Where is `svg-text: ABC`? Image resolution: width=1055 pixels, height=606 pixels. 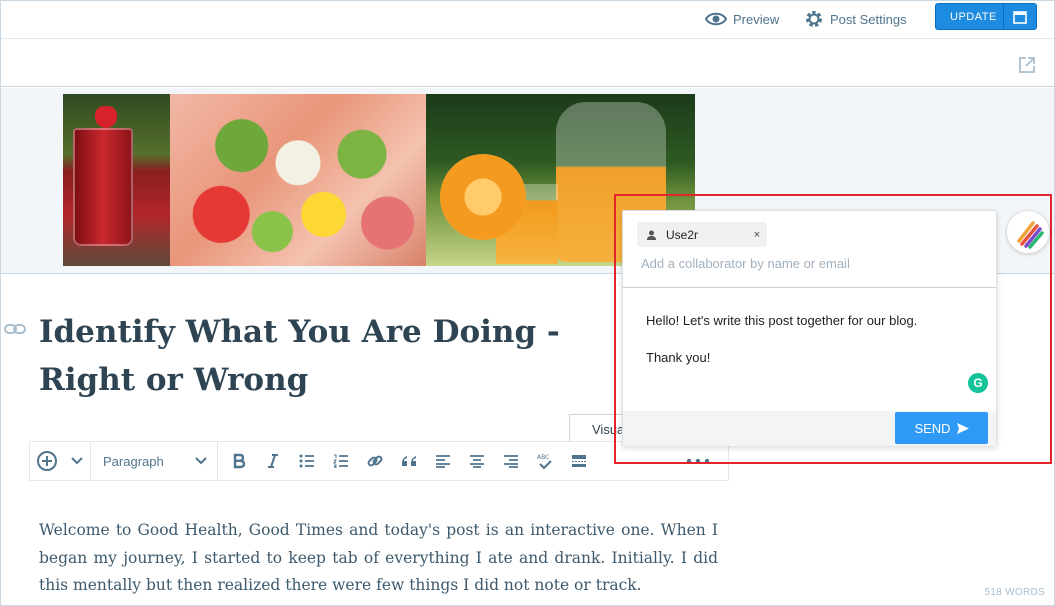
svg-text: ABC is located at coordinates (543, 457).